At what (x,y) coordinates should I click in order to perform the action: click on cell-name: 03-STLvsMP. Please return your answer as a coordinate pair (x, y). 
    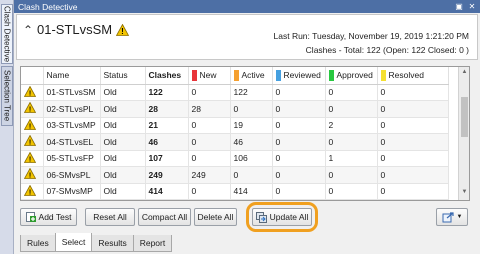
    Looking at the image, I should click on (72, 125).